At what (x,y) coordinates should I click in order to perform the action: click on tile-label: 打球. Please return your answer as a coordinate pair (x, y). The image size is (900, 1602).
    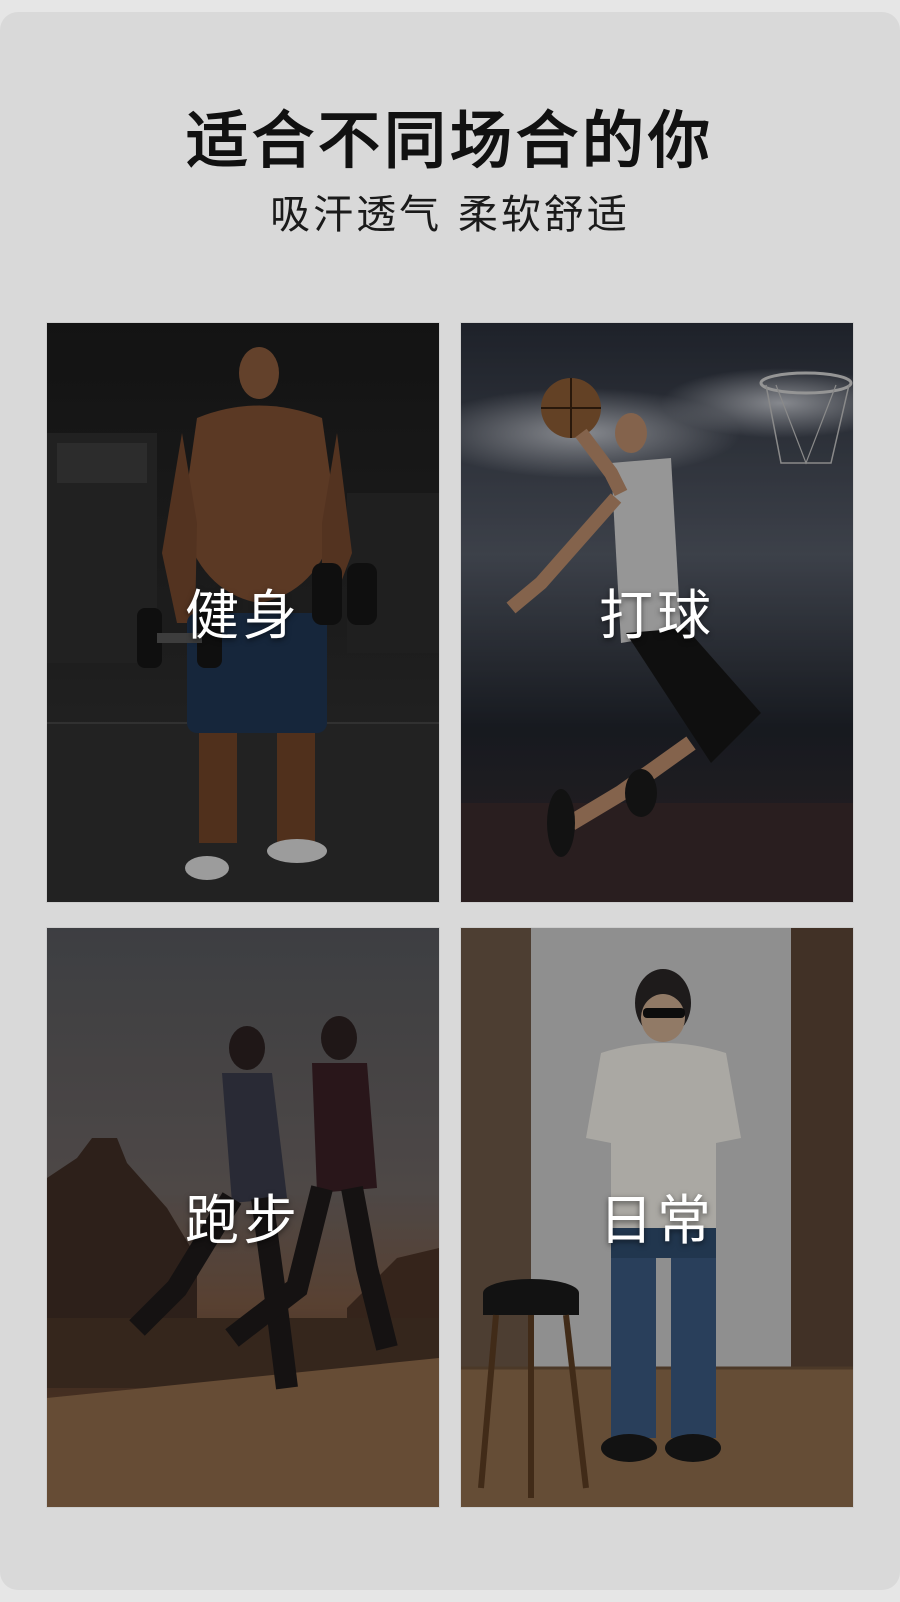
    Looking at the image, I should click on (657, 615).